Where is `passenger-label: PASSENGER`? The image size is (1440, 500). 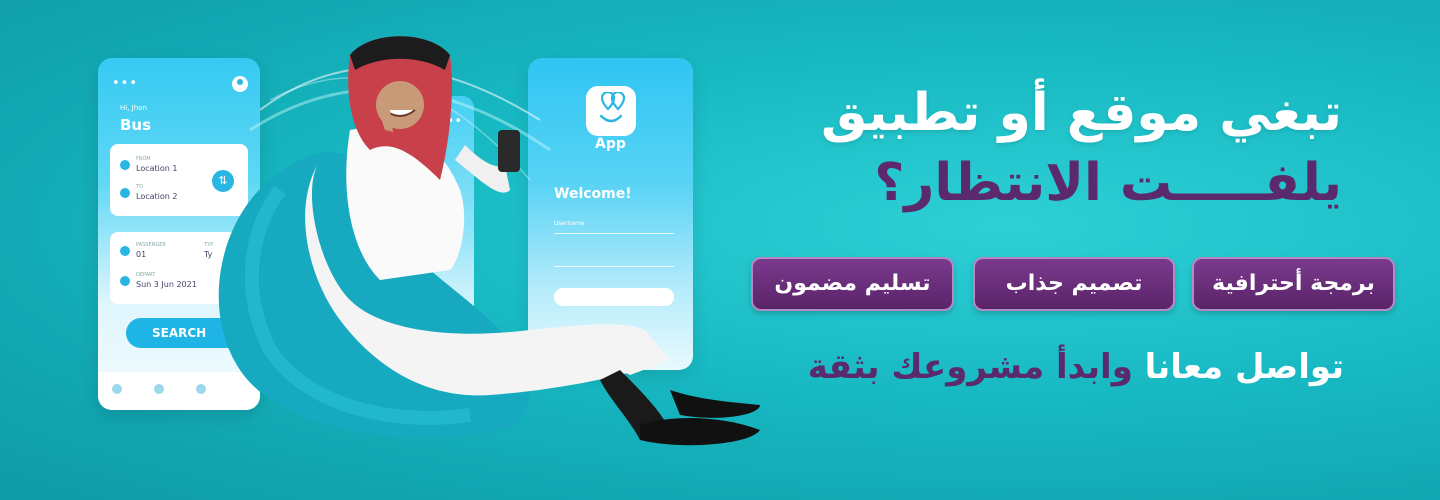 passenger-label: PASSENGER is located at coordinates (151, 245).